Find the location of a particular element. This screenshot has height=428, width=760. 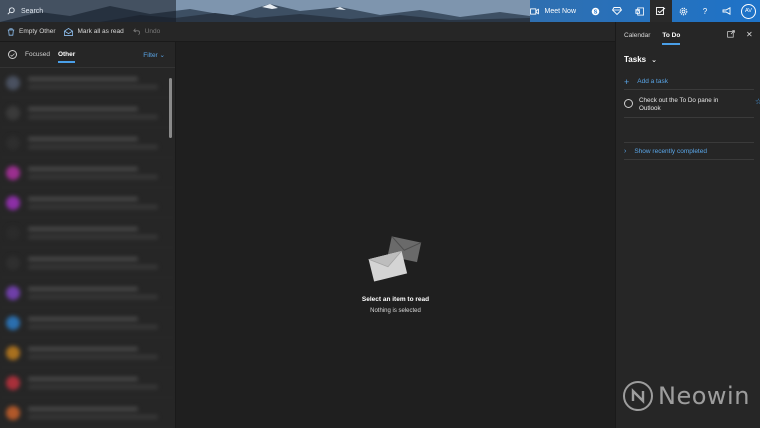

tab-focused: Focused is located at coordinates (37, 54).